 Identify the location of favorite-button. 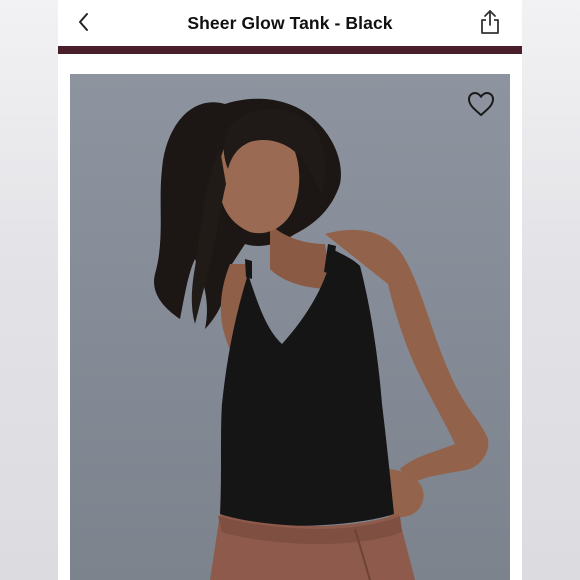
(481, 104).